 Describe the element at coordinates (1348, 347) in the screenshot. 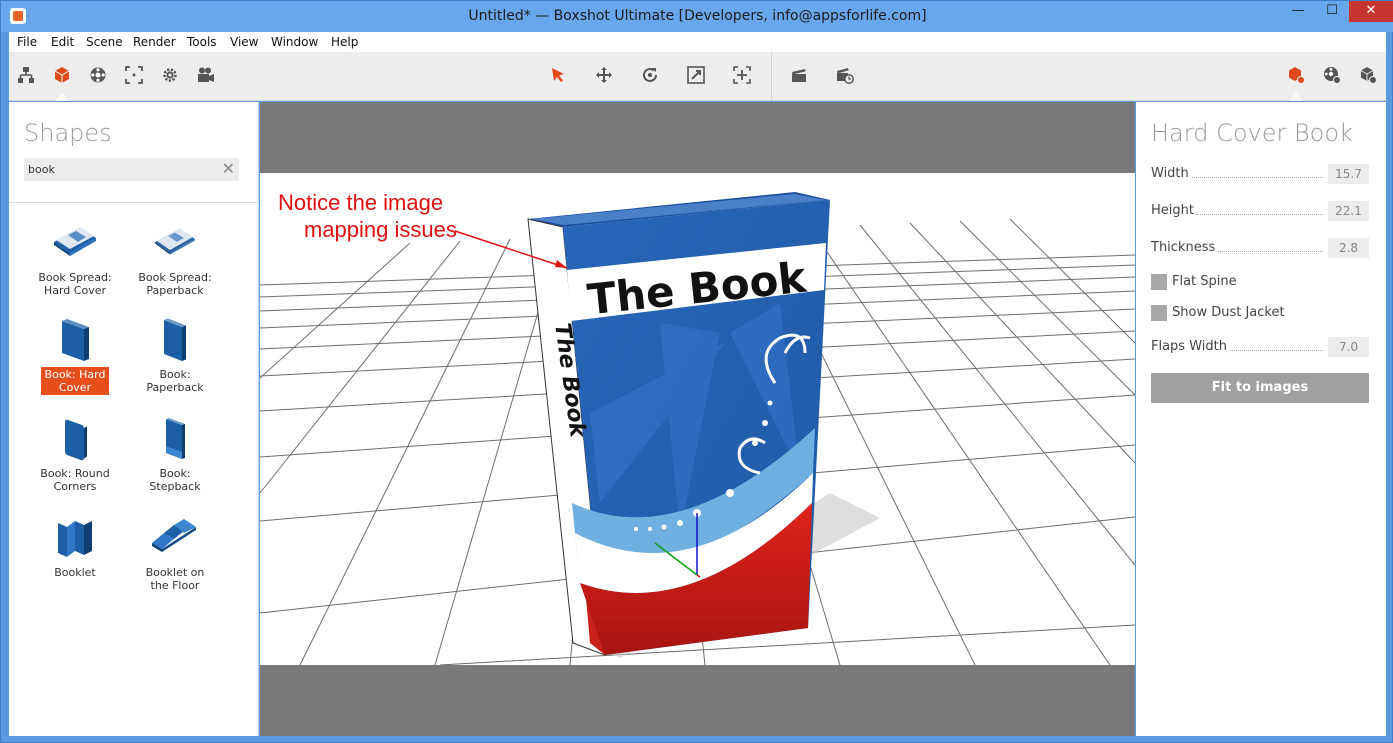

I see `flaps-width-field` at that location.